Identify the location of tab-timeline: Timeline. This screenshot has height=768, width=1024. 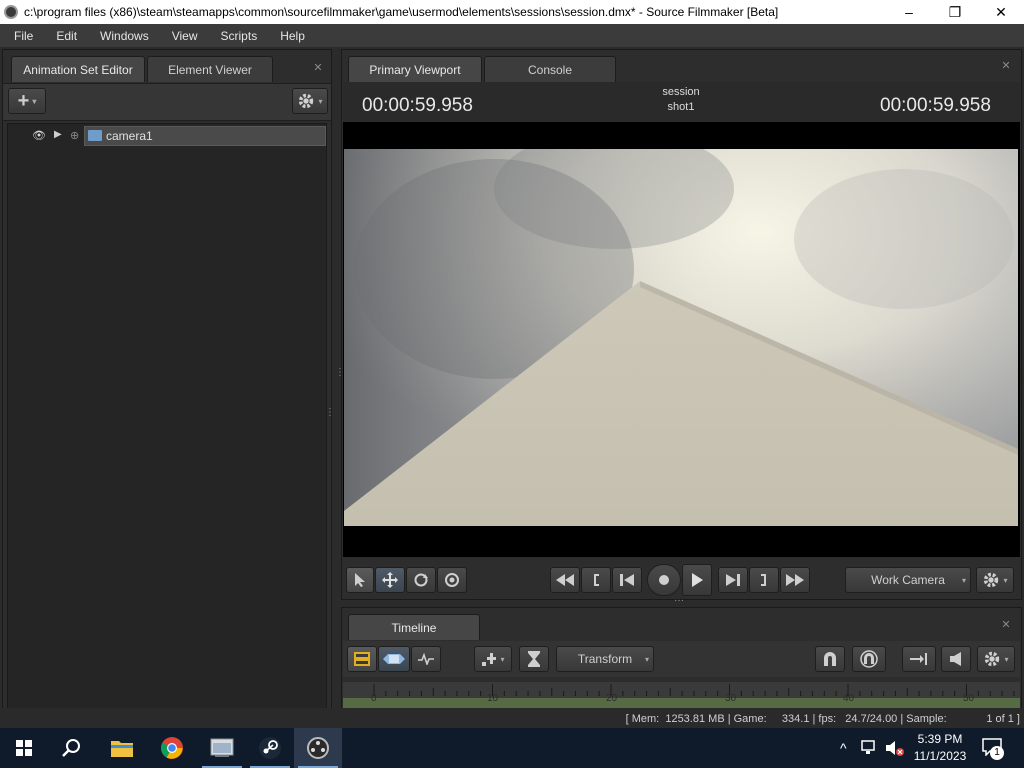
(414, 627).